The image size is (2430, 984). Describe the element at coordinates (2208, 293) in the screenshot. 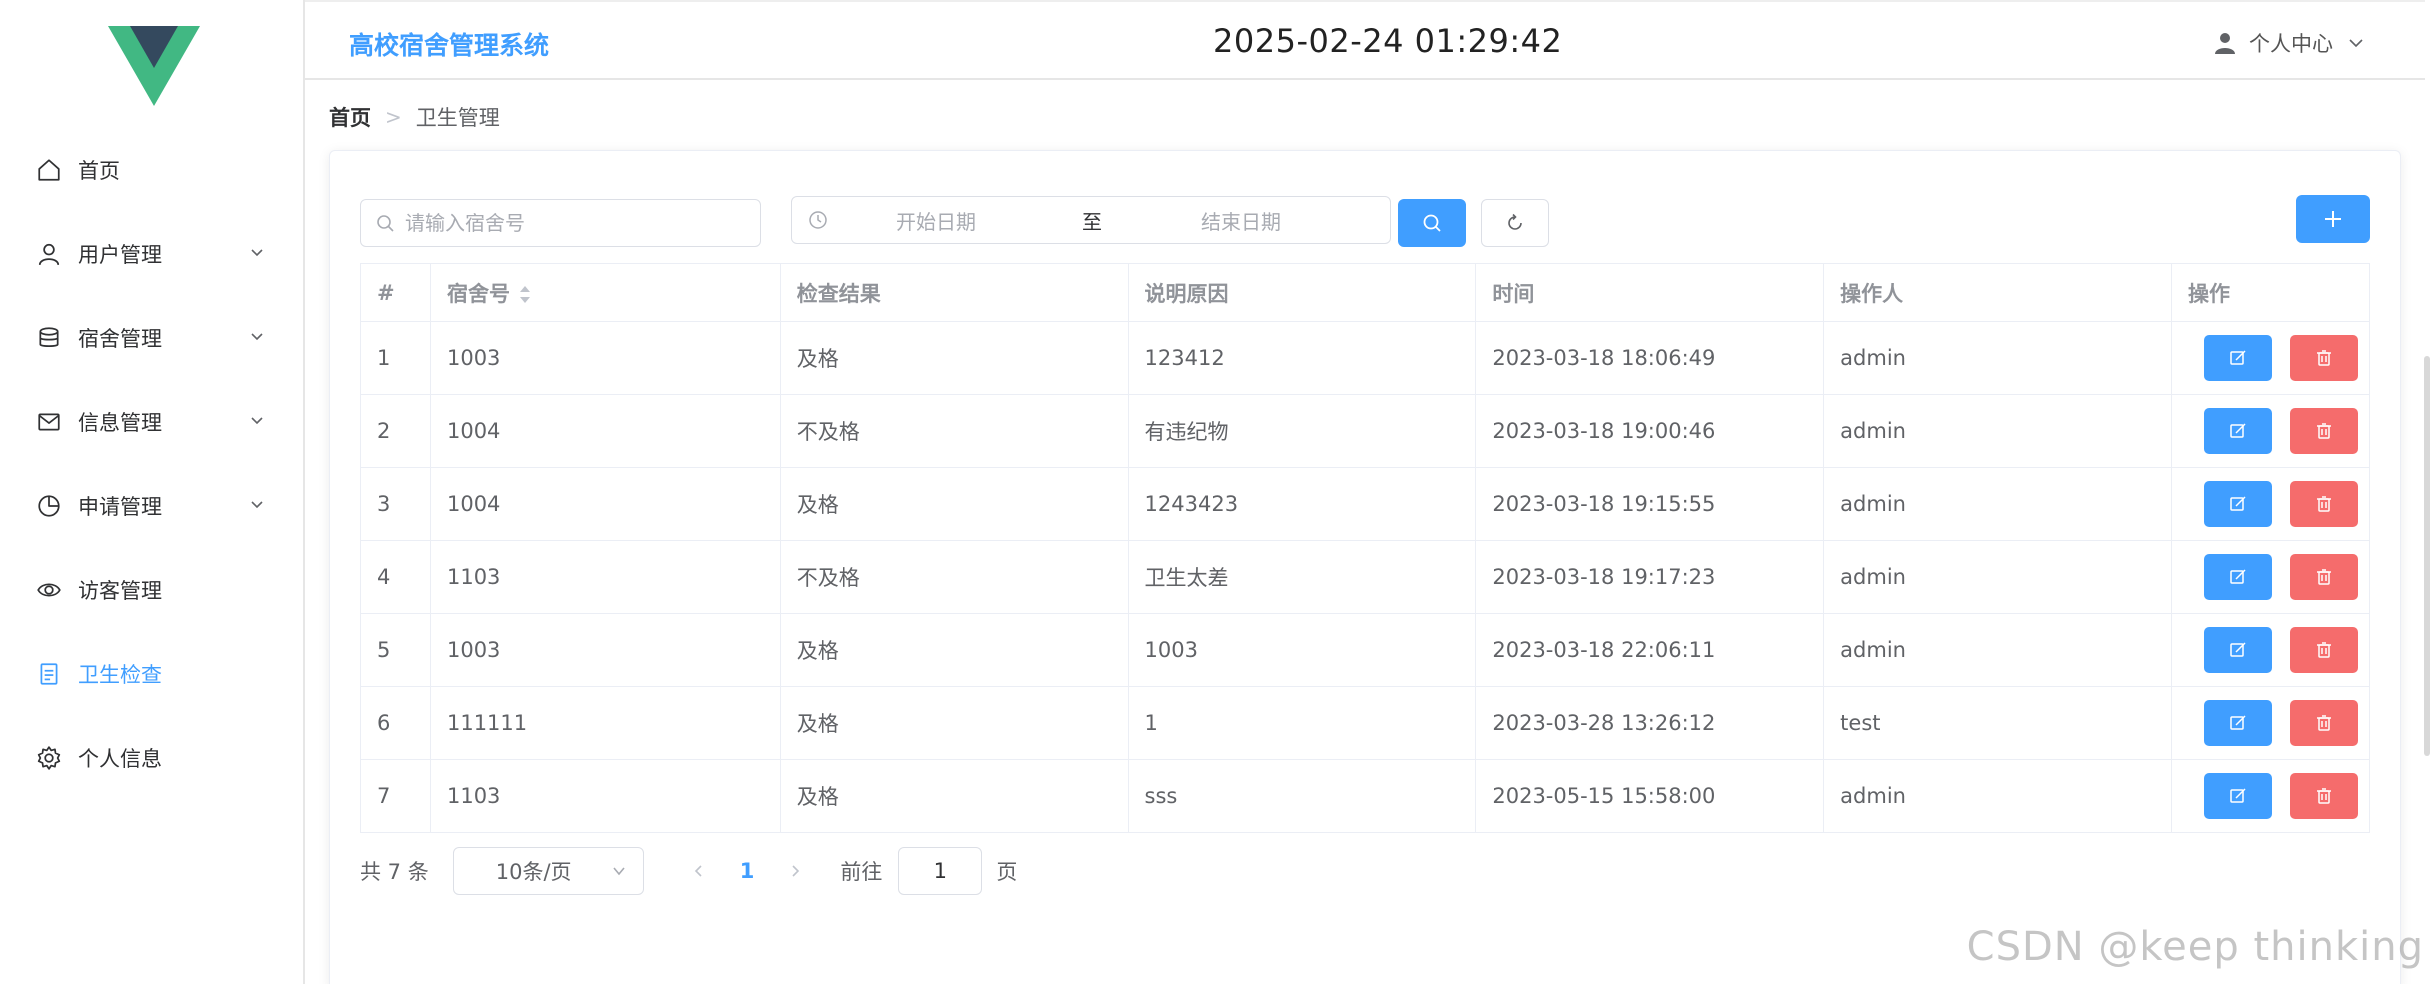

I see `column-header-label: 操作` at that location.